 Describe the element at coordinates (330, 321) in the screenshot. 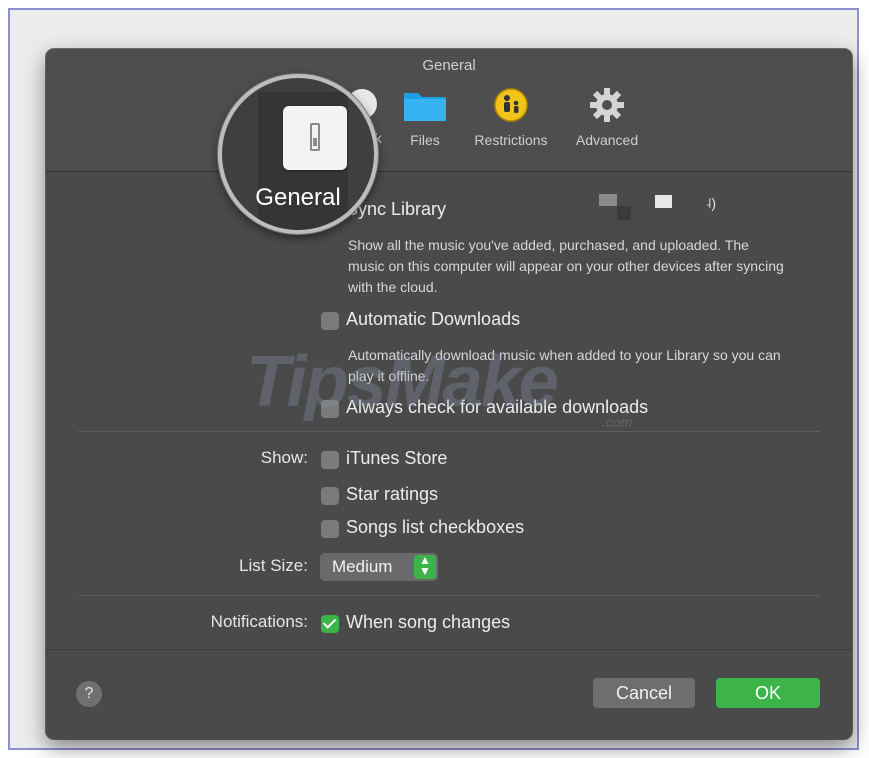

I see `automatic-downloads-checkbox` at that location.